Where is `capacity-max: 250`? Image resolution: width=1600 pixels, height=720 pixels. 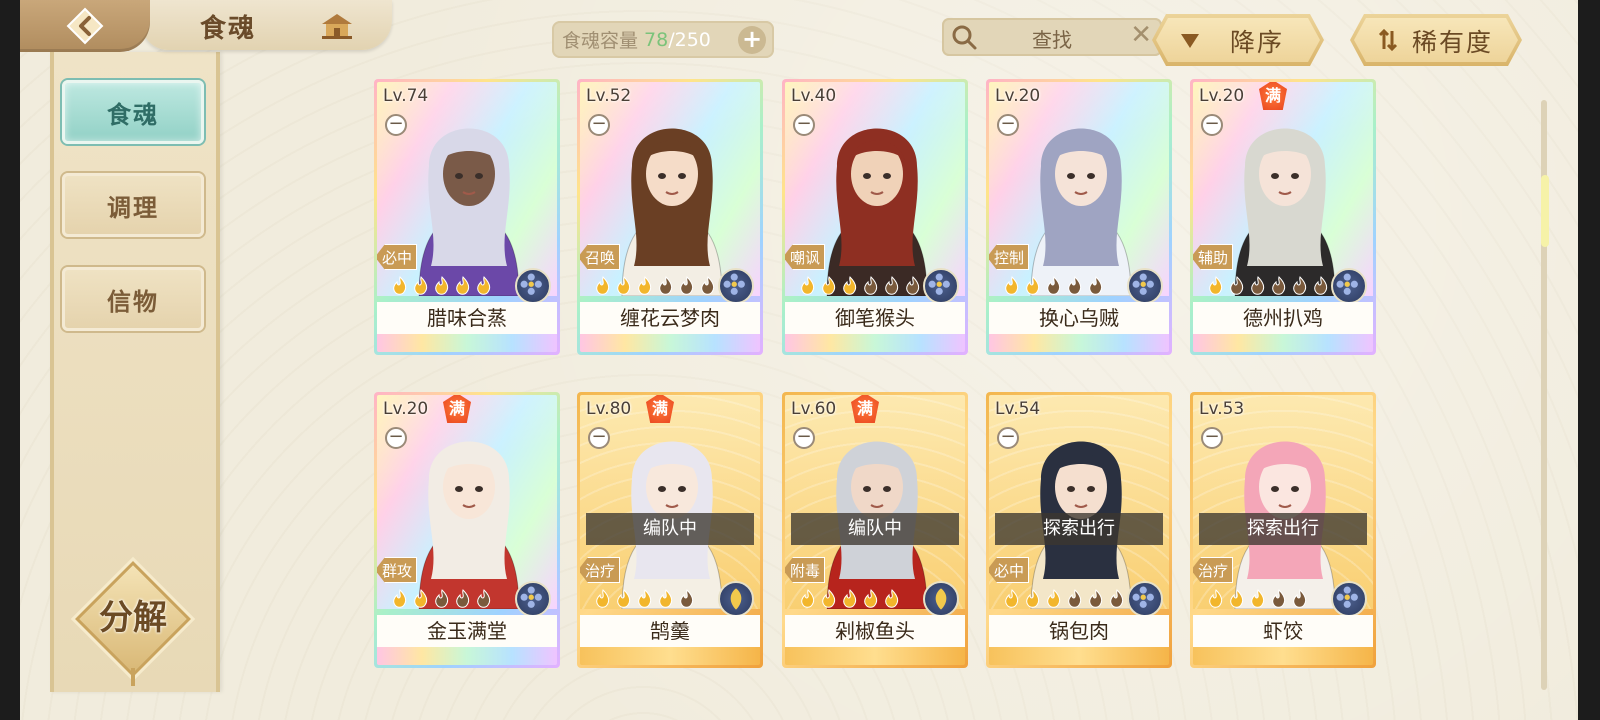 capacity-max: 250 is located at coordinates (692, 39).